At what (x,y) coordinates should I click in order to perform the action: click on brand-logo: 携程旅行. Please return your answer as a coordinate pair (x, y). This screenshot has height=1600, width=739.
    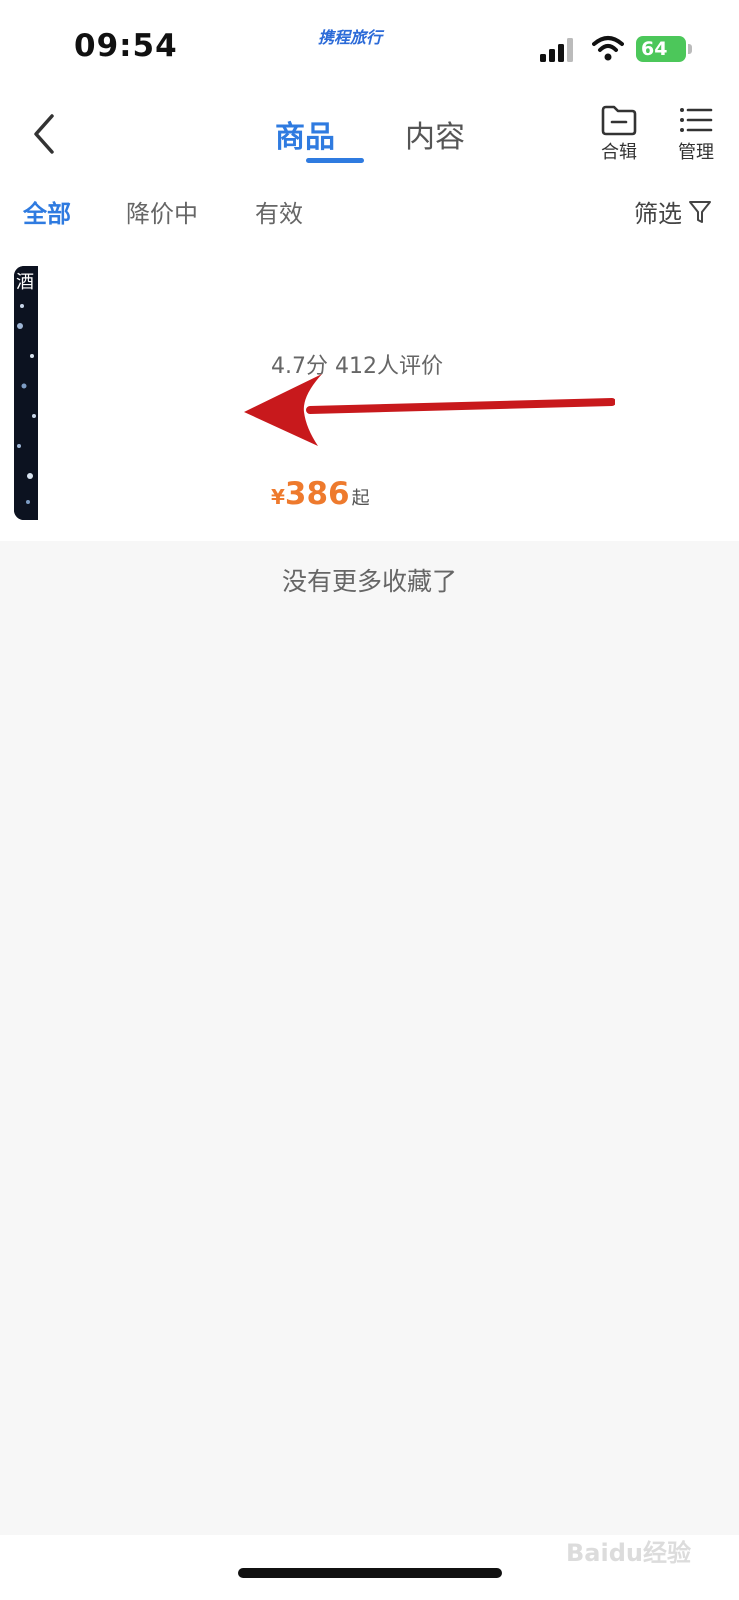
    Looking at the image, I should click on (350, 37).